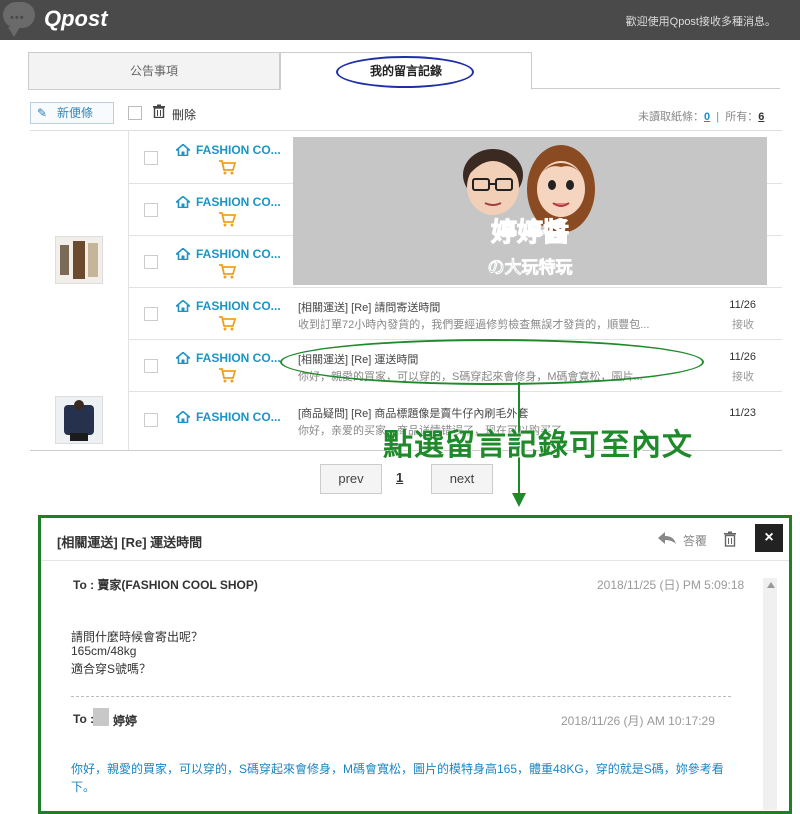 This screenshot has width=800, height=814. Describe the element at coordinates (401, 696) in the screenshot. I see `message-separator` at that location.